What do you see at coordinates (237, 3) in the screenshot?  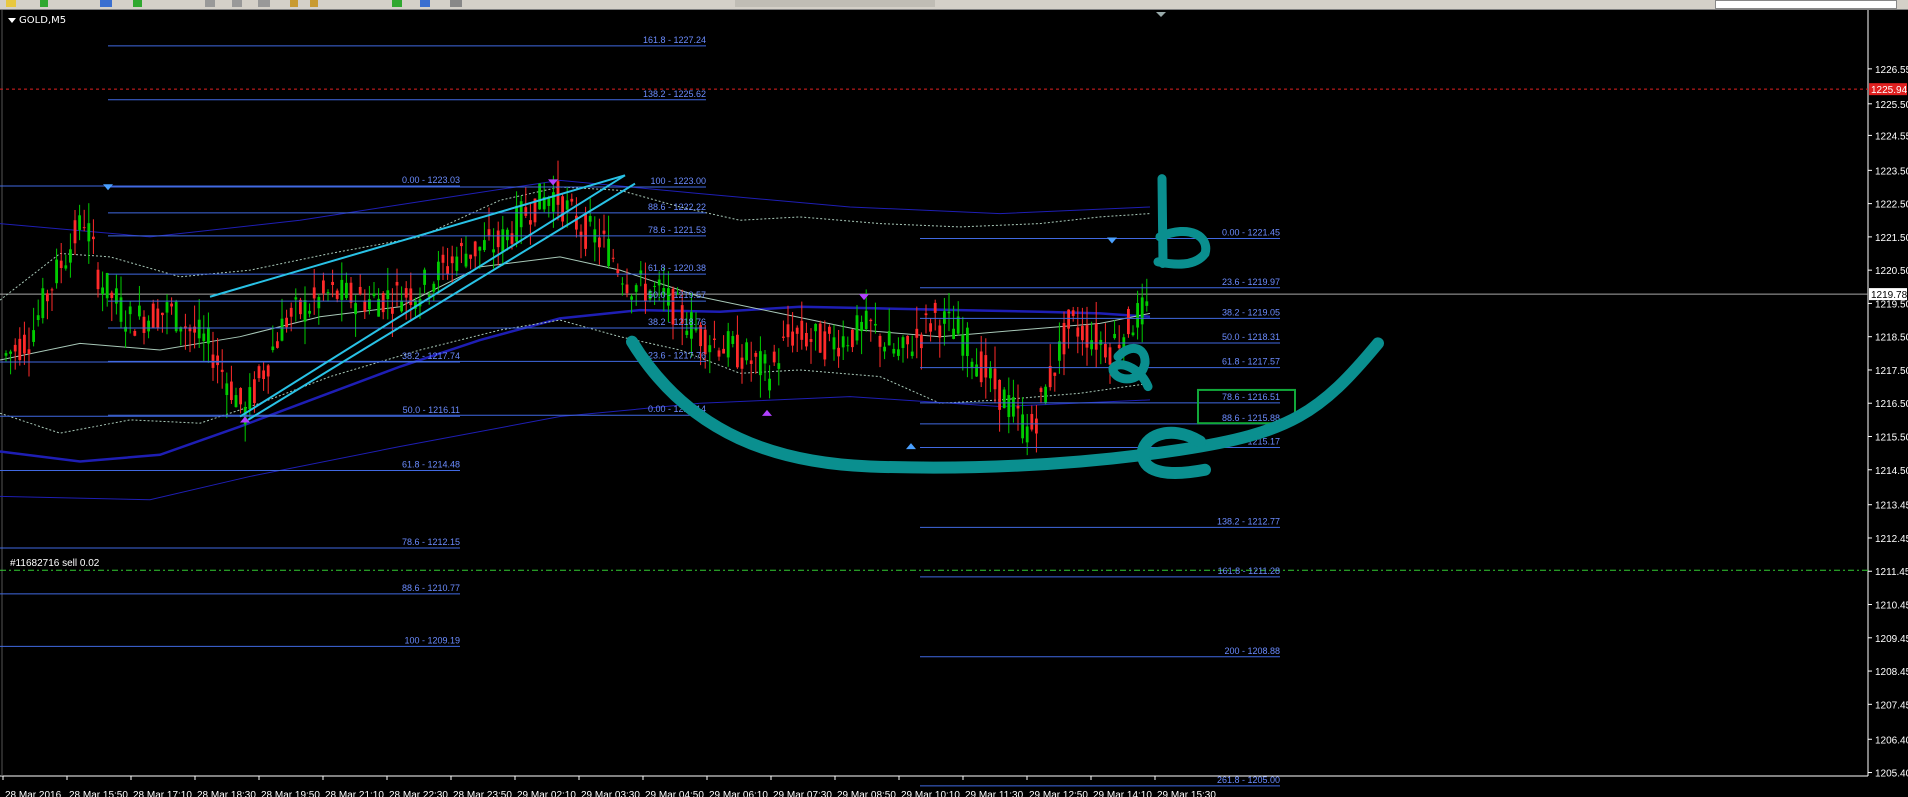 I see `crosshair-icon` at bounding box center [237, 3].